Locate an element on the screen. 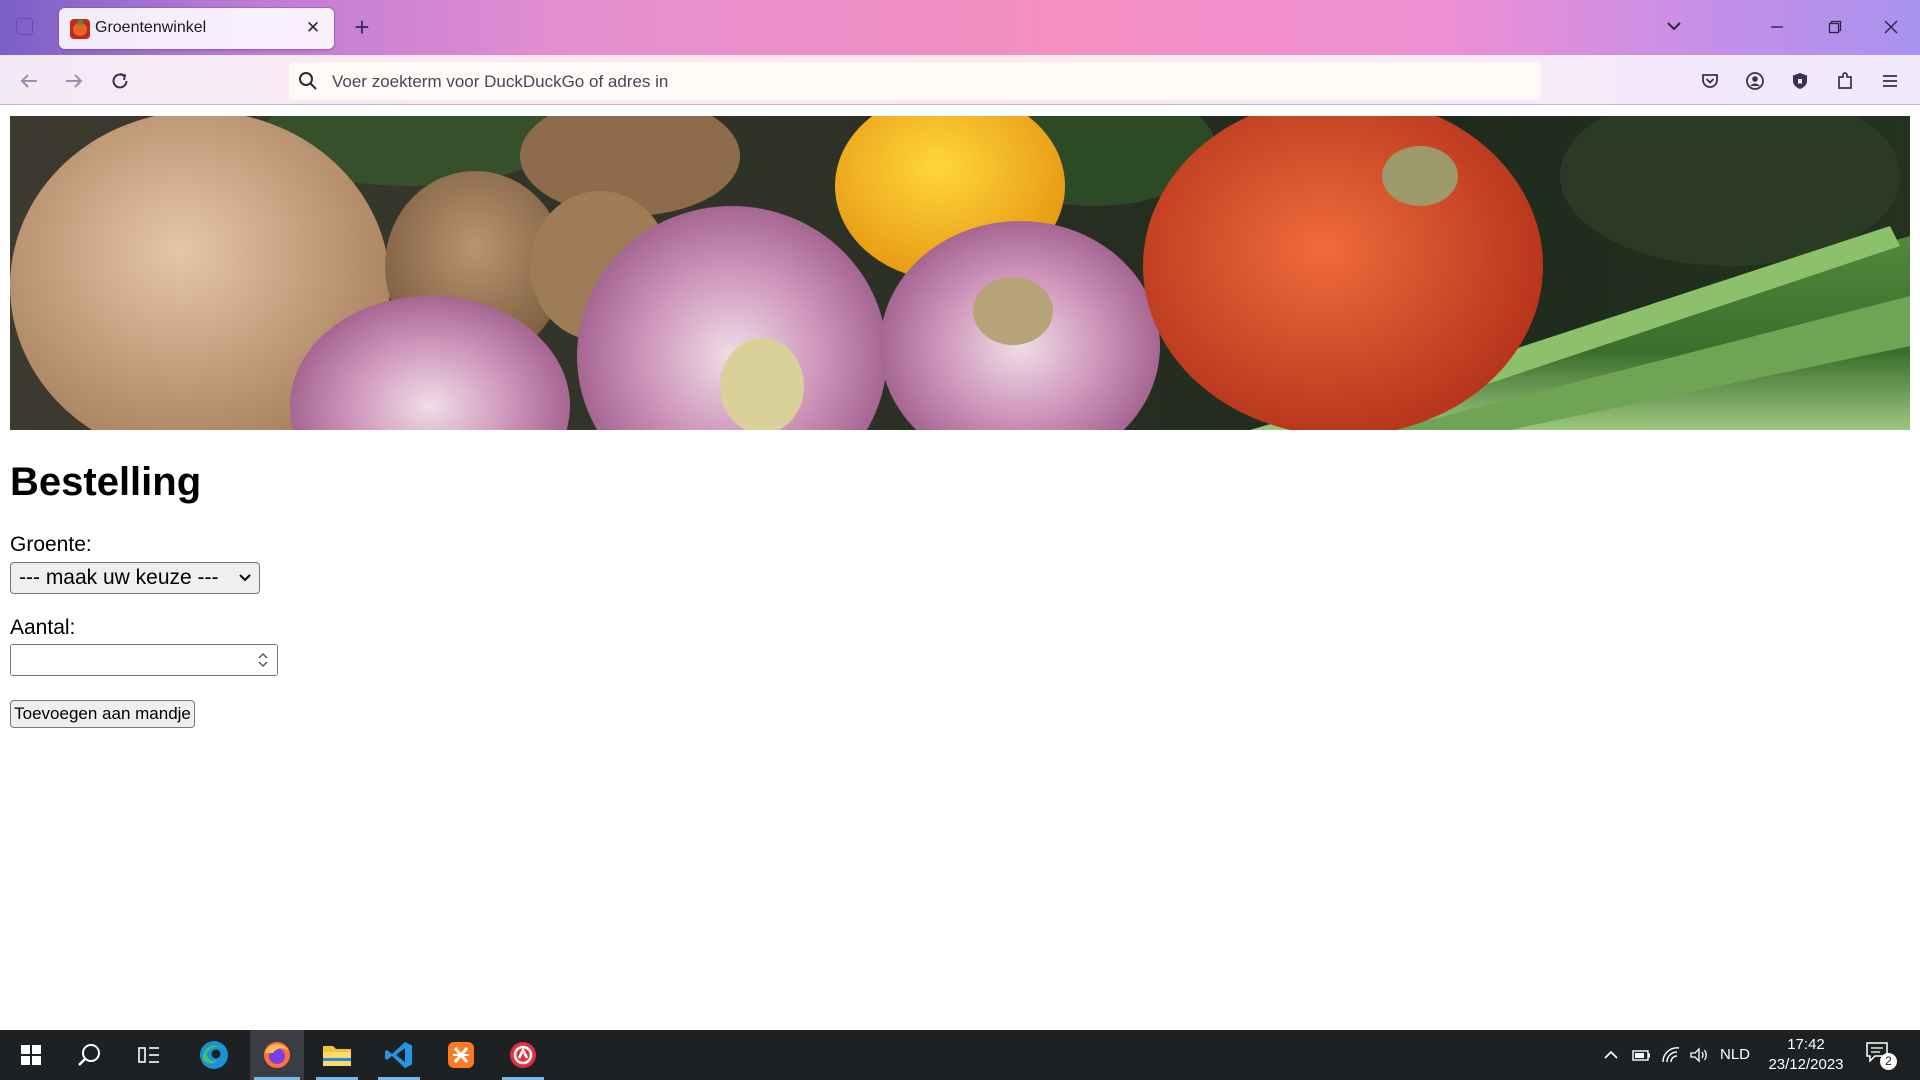  taskbar-search-button is located at coordinates (89, 1055).